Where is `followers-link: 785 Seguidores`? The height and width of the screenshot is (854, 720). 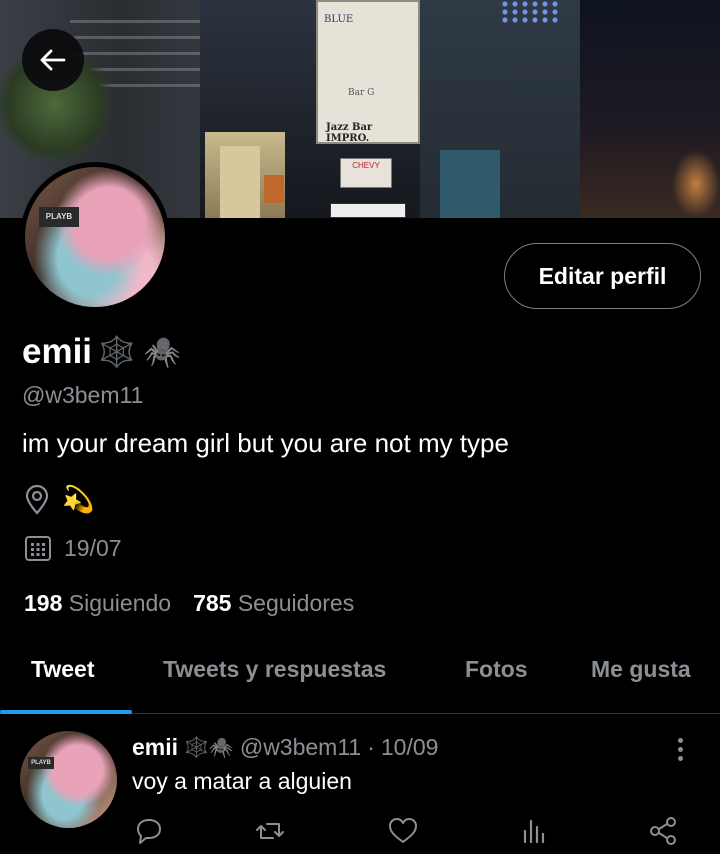 followers-link: 785 Seguidores is located at coordinates (273, 603).